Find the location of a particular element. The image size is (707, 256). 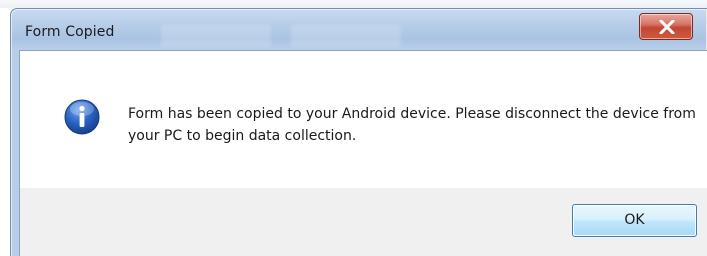

info-icon is located at coordinates (82, 117).